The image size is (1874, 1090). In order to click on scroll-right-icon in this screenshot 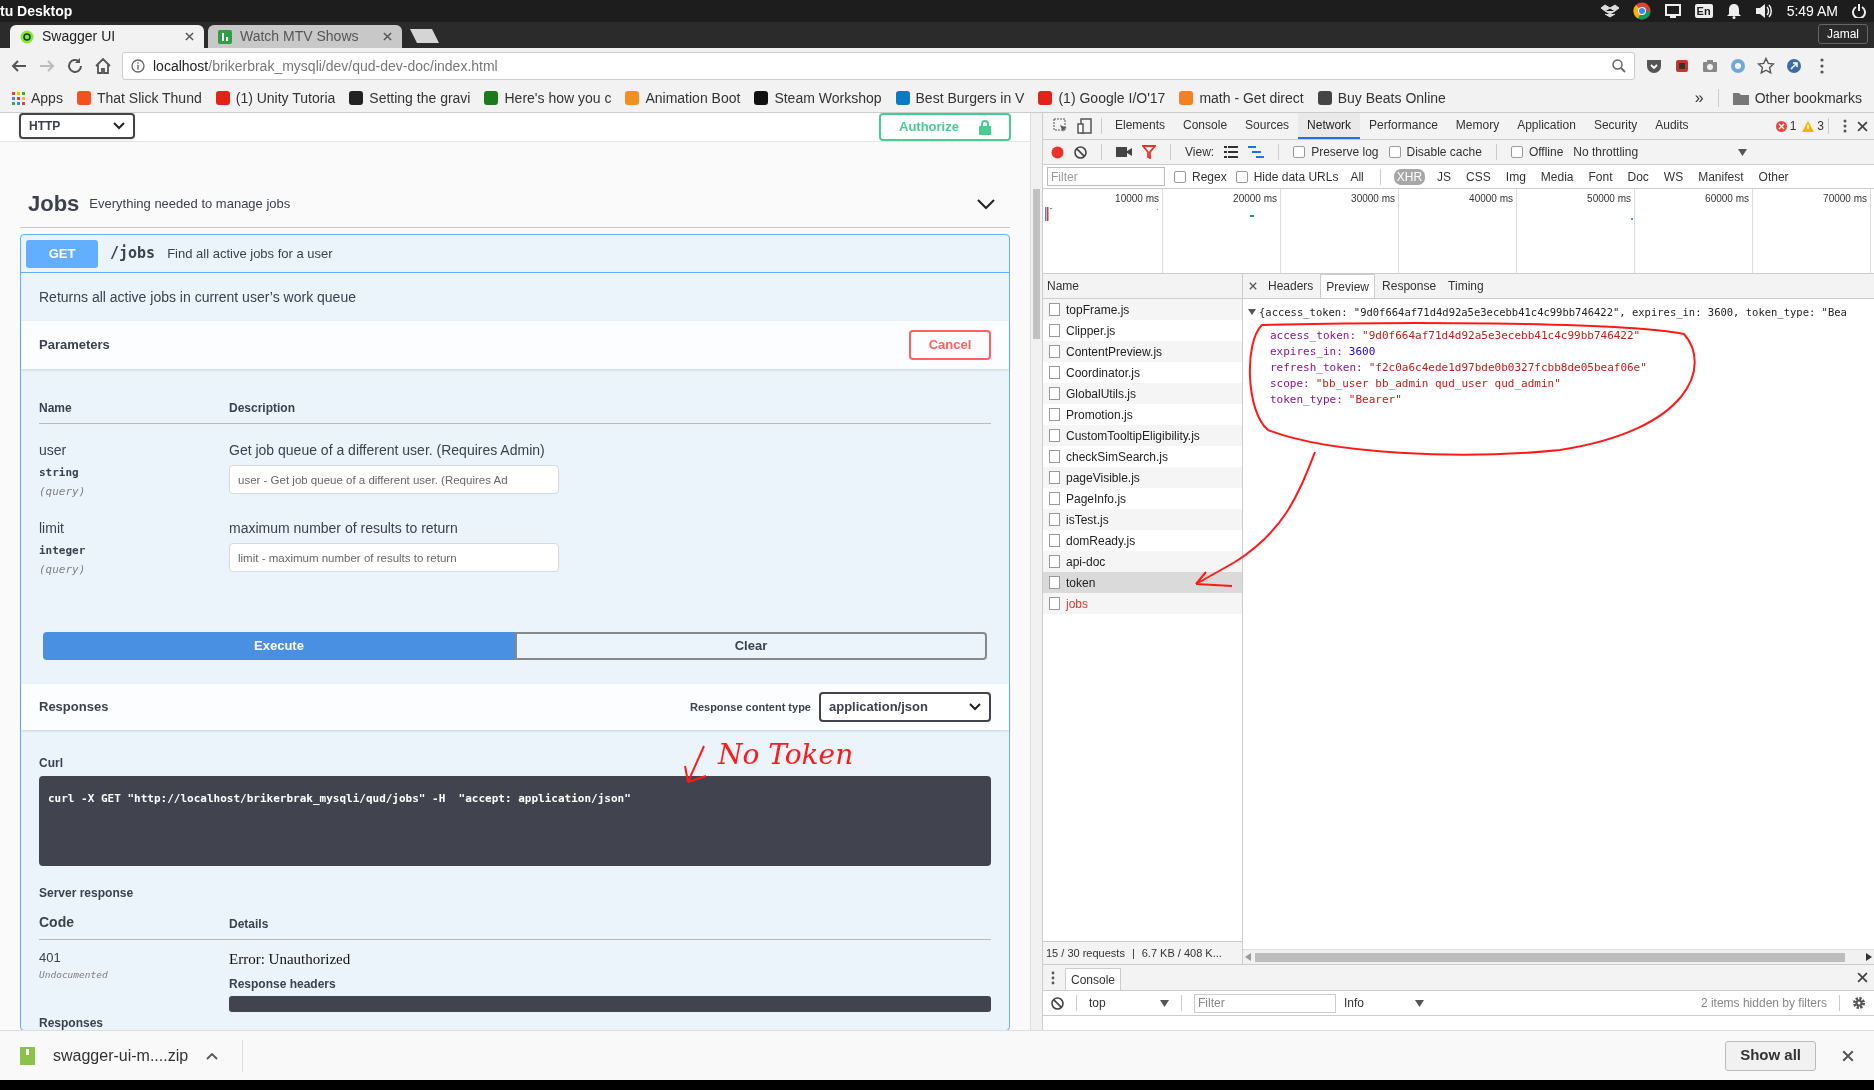, I will do `click(1869, 957)`.